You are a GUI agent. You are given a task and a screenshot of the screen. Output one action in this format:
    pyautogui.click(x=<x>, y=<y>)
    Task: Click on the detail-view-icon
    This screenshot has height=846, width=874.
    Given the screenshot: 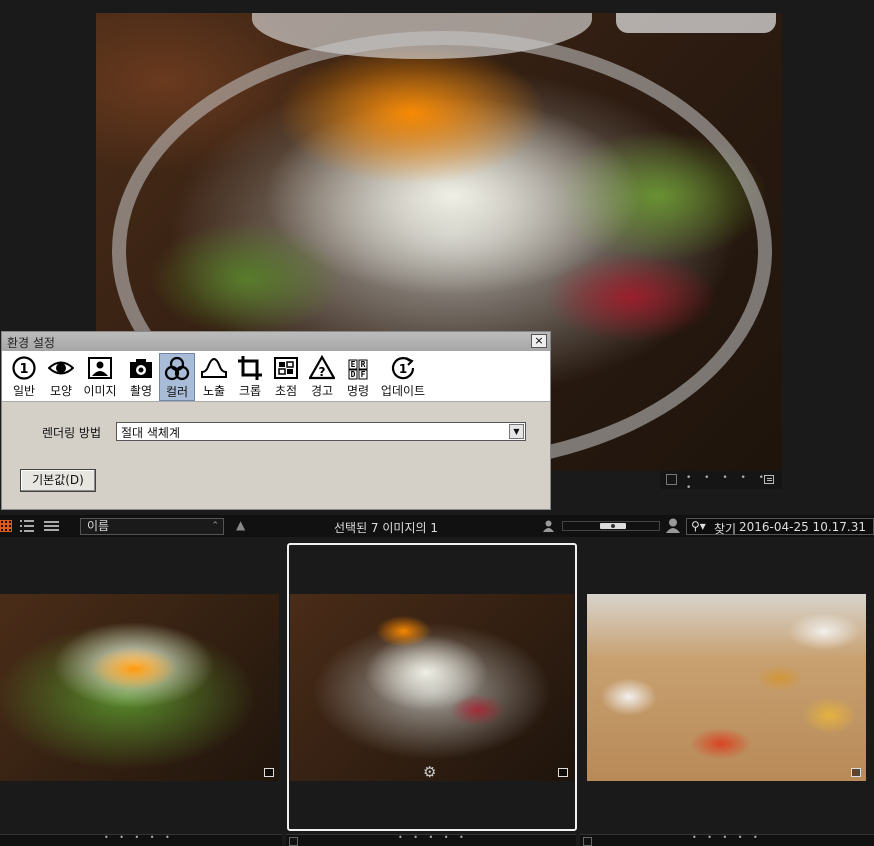 What is the action you would take?
    pyautogui.click(x=51, y=526)
    